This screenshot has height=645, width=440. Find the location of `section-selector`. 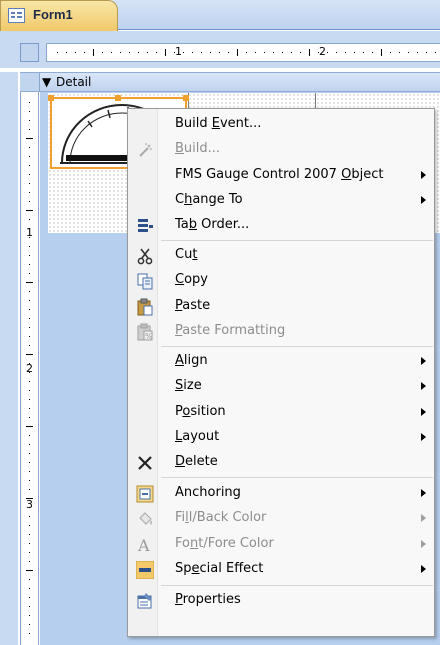

section-selector is located at coordinates (30, 82).